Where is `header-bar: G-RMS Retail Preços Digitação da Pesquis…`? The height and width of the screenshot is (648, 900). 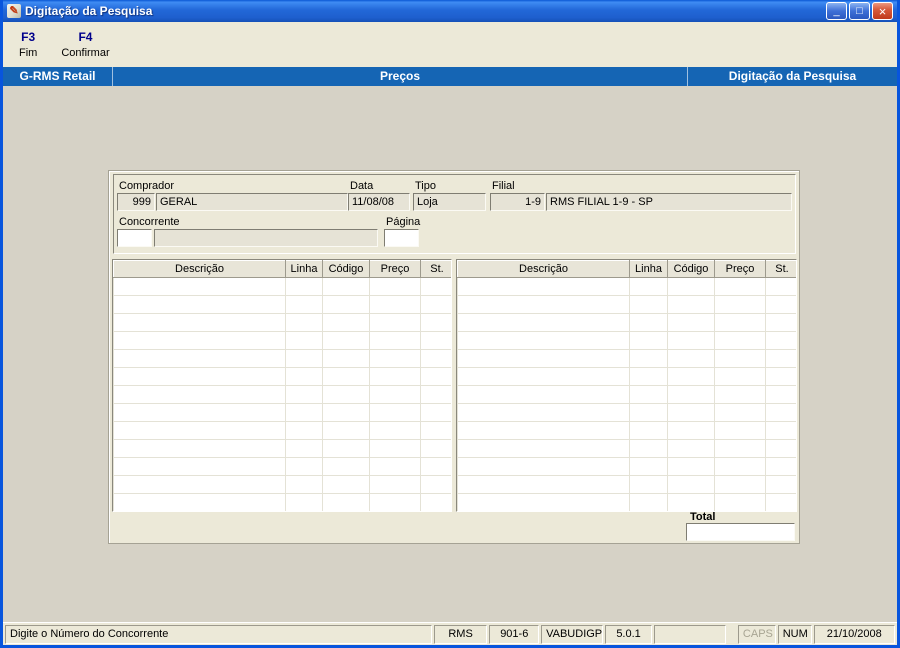 header-bar: G-RMS Retail Preços Digitação da Pesquis… is located at coordinates (450, 76).